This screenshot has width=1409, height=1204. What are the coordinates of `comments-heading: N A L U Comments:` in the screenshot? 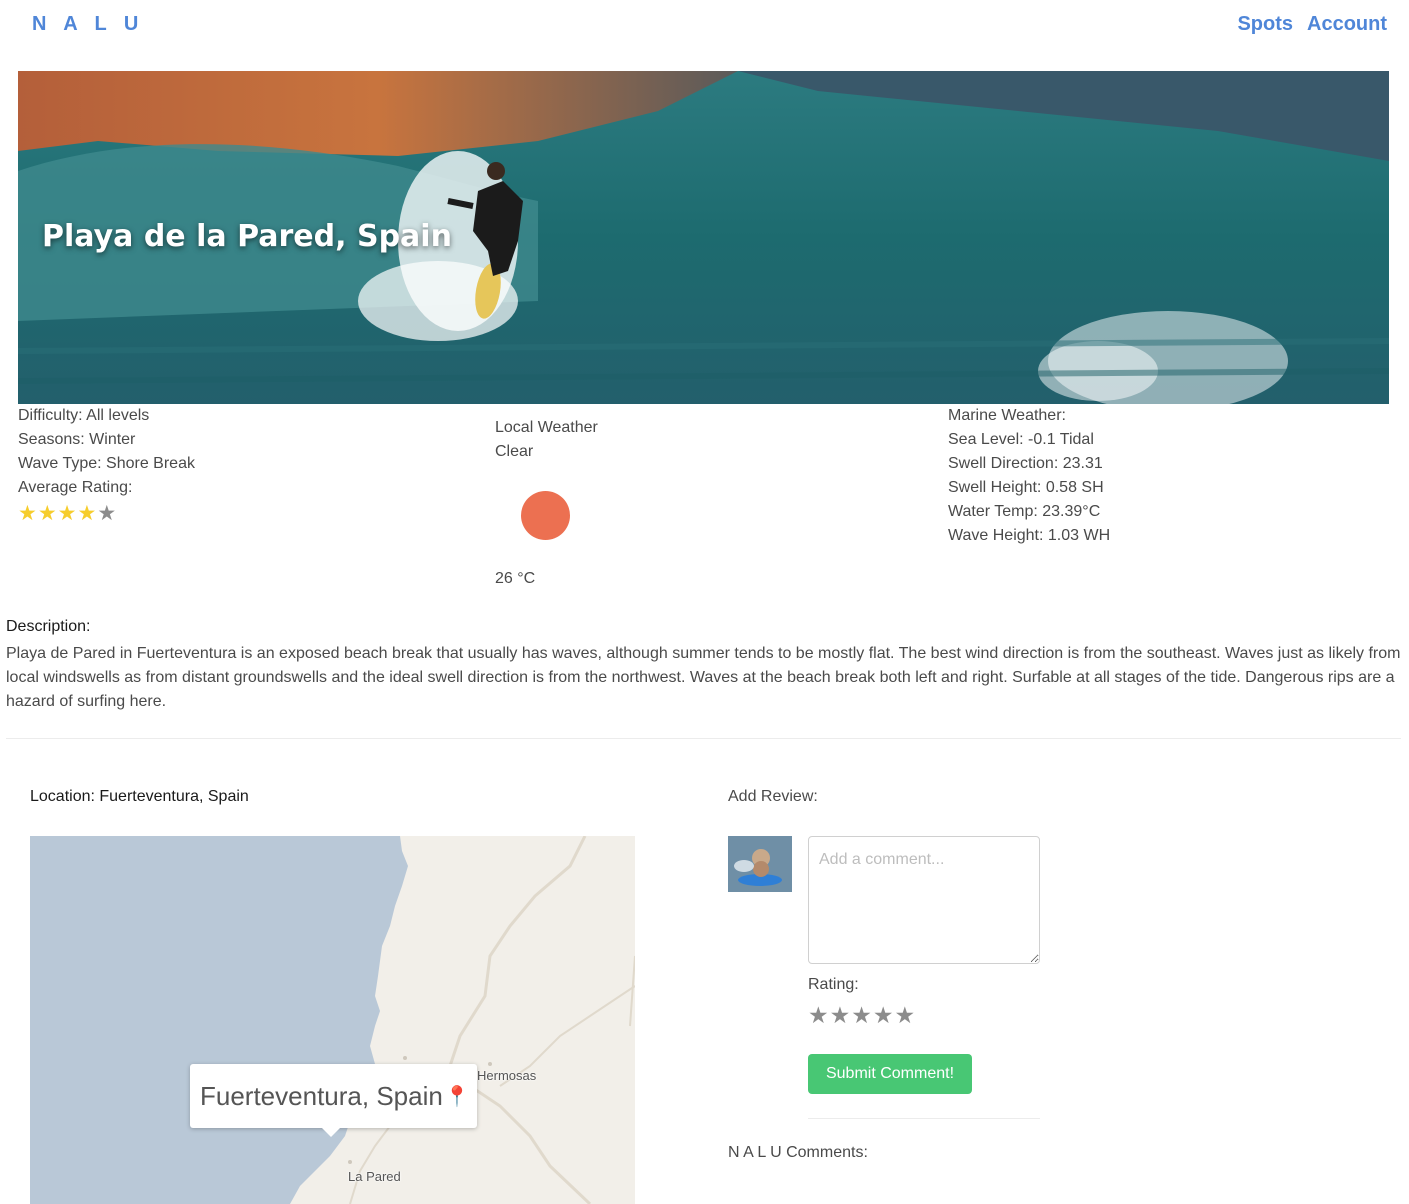 It's located at (798, 1152).